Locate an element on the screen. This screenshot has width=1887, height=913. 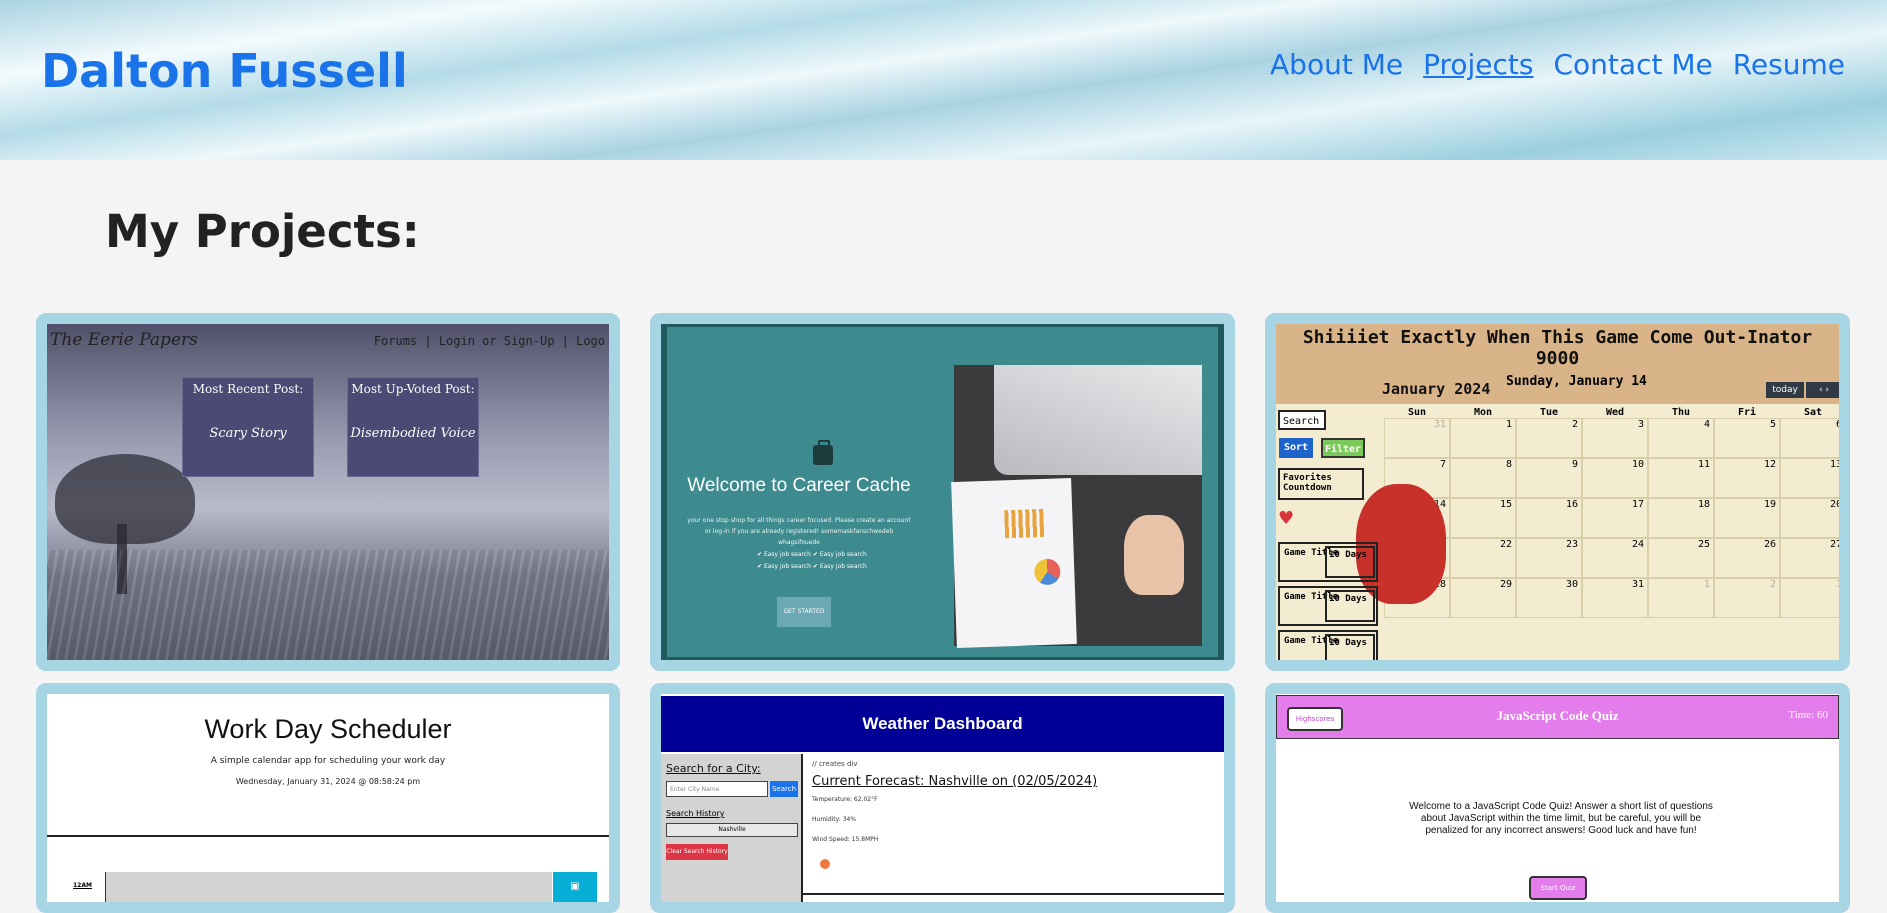
calendar-day: 25 is located at coordinates (1681, 558).